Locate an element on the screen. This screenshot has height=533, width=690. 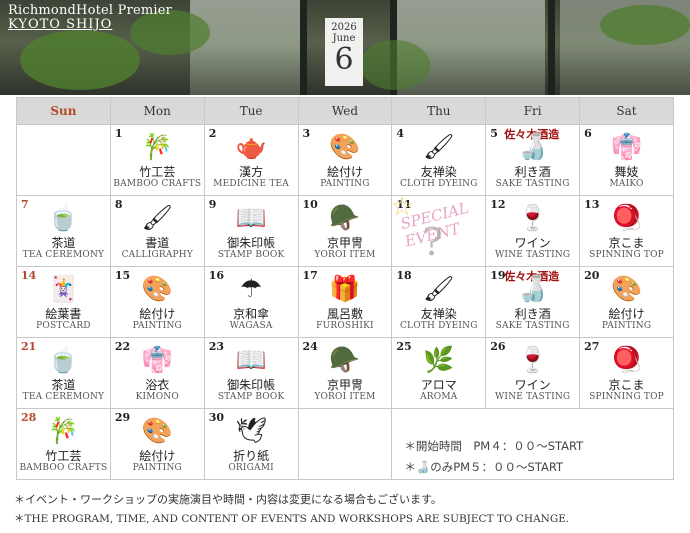
event-name-jp: 京こま is located at coordinates (626, 385).